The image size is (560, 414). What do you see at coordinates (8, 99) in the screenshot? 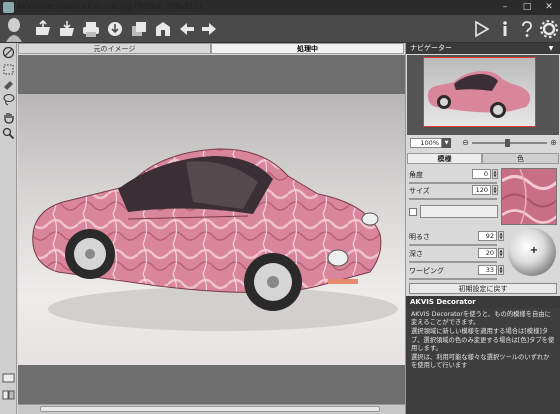
I see `lasso-icon` at bounding box center [8, 99].